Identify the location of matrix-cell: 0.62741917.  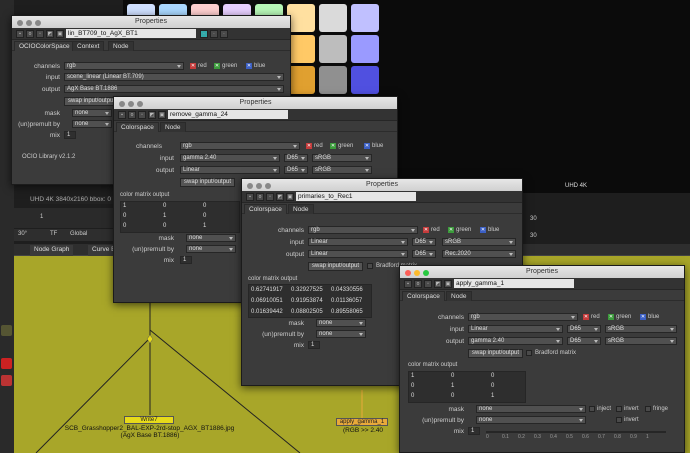
(267, 290).